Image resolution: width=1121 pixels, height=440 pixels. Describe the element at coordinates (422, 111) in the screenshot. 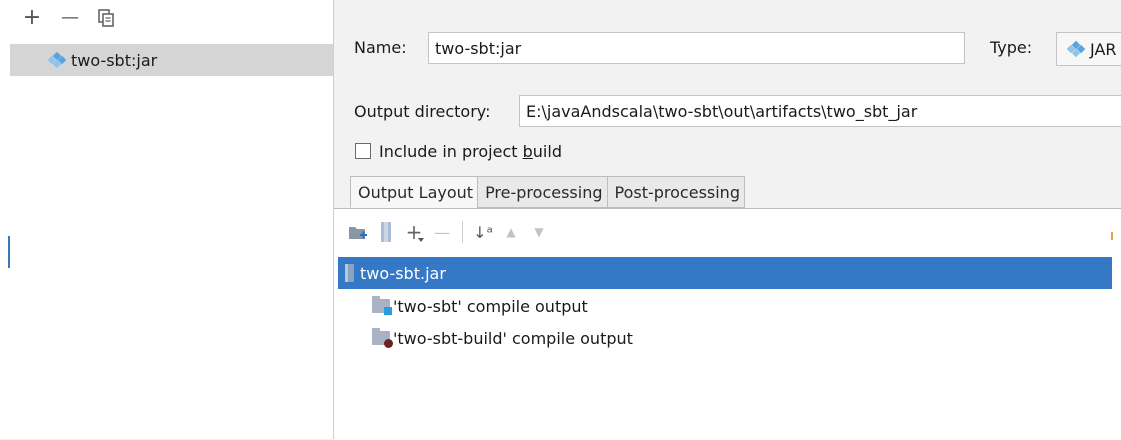

I see `output-directory-label: Output directory:` at that location.